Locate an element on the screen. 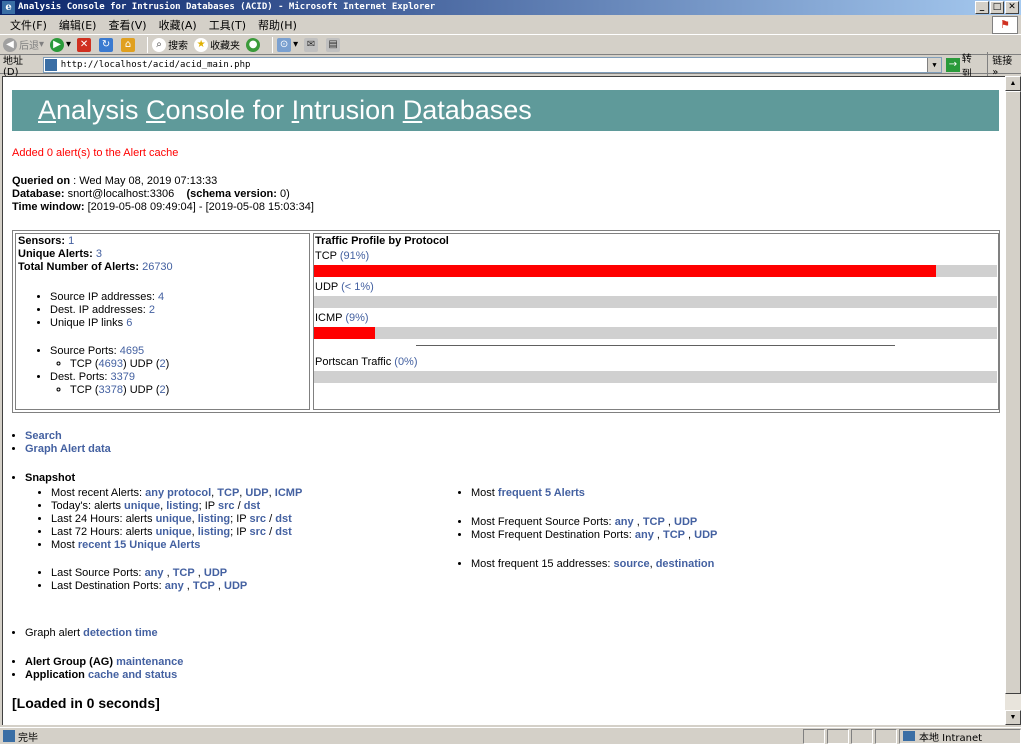  recent-tcp-link: TCP is located at coordinates (228, 493).